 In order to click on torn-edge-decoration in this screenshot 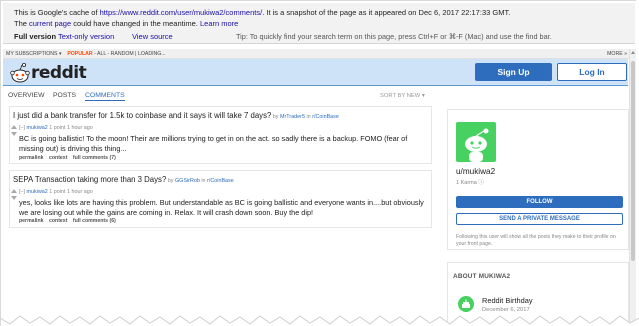, I will do `click(319, 320)`.